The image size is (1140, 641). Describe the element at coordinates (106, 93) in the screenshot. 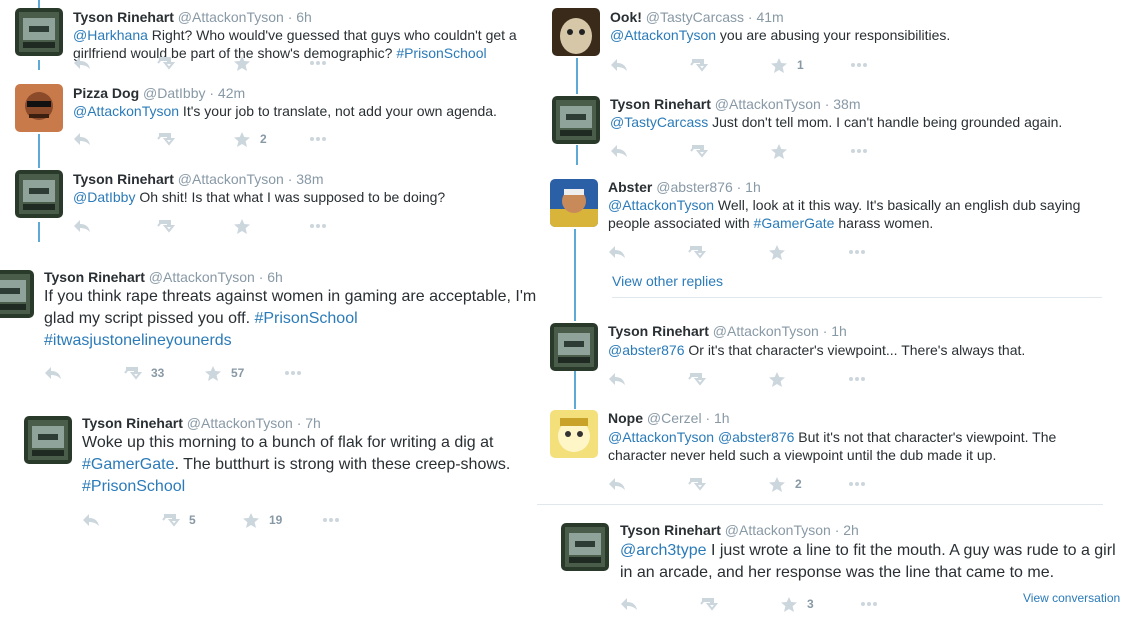

I see `author-name: Pizza Dog` at that location.